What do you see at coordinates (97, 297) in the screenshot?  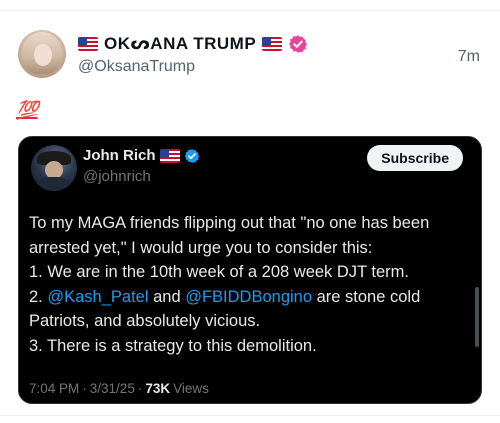 I see `mention-link-kash-patel: @Kash_Patel` at bounding box center [97, 297].